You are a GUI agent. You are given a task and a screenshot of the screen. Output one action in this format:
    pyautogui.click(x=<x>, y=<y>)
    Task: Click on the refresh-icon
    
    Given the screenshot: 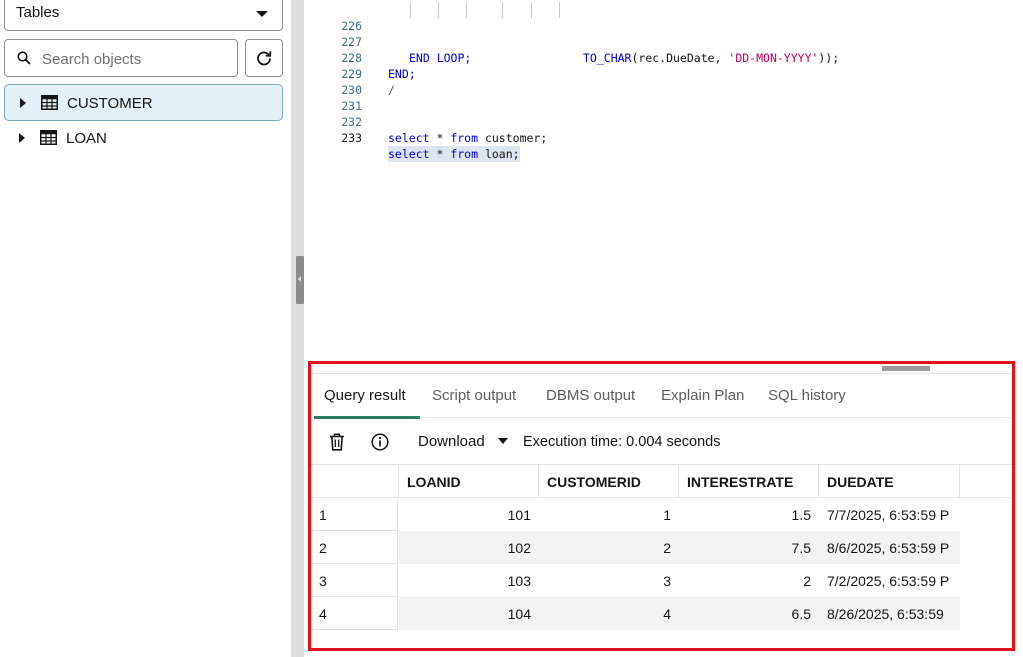 What is the action you would take?
    pyautogui.click(x=264, y=58)
    